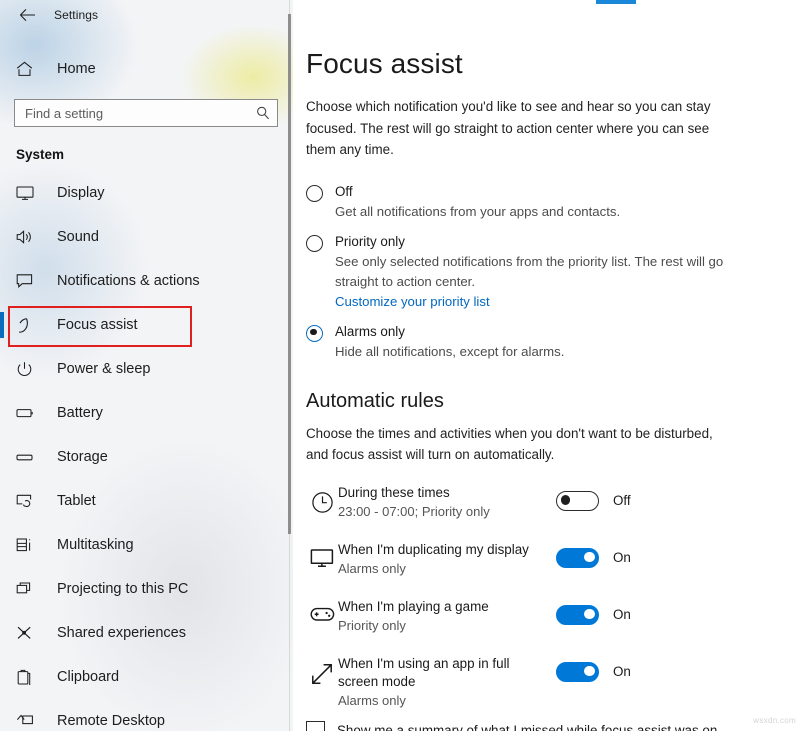 This screenshot has width=800, height=731. What do you see at coordinates (27, 545) in the screenshot?
I see `multitasking-icon` at bounding box center [27, 545].